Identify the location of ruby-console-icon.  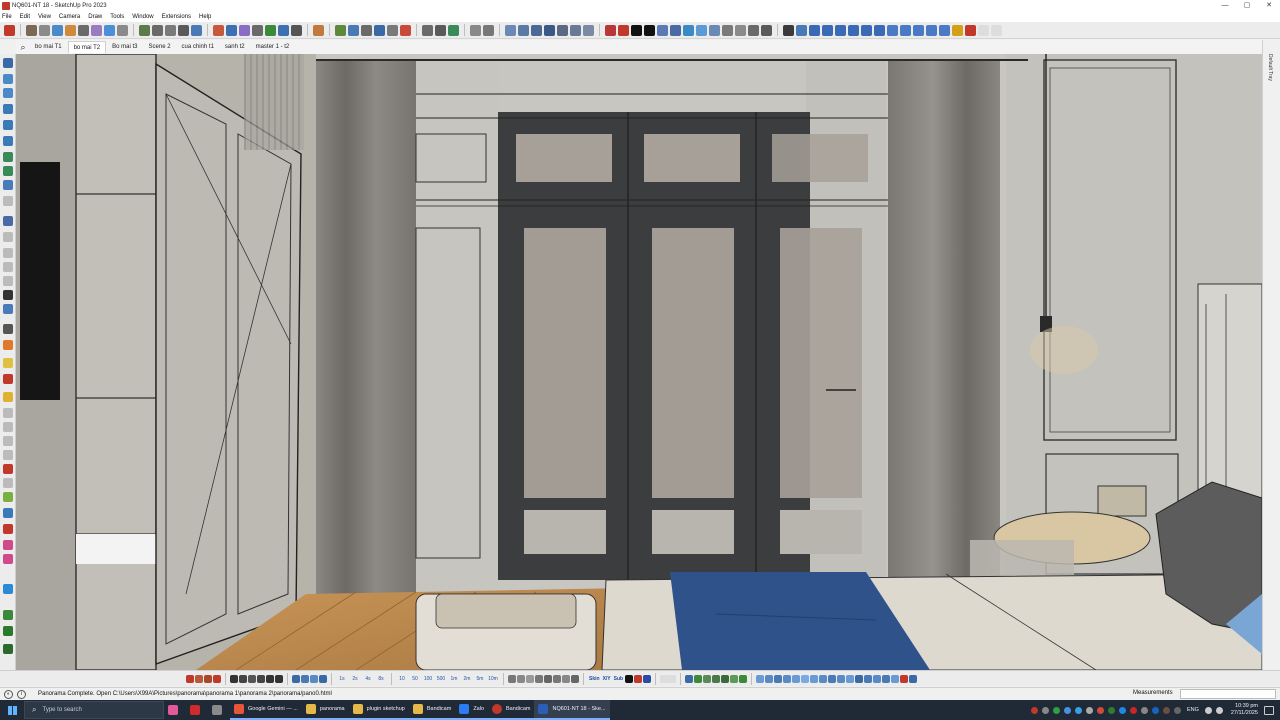
(610, 30).